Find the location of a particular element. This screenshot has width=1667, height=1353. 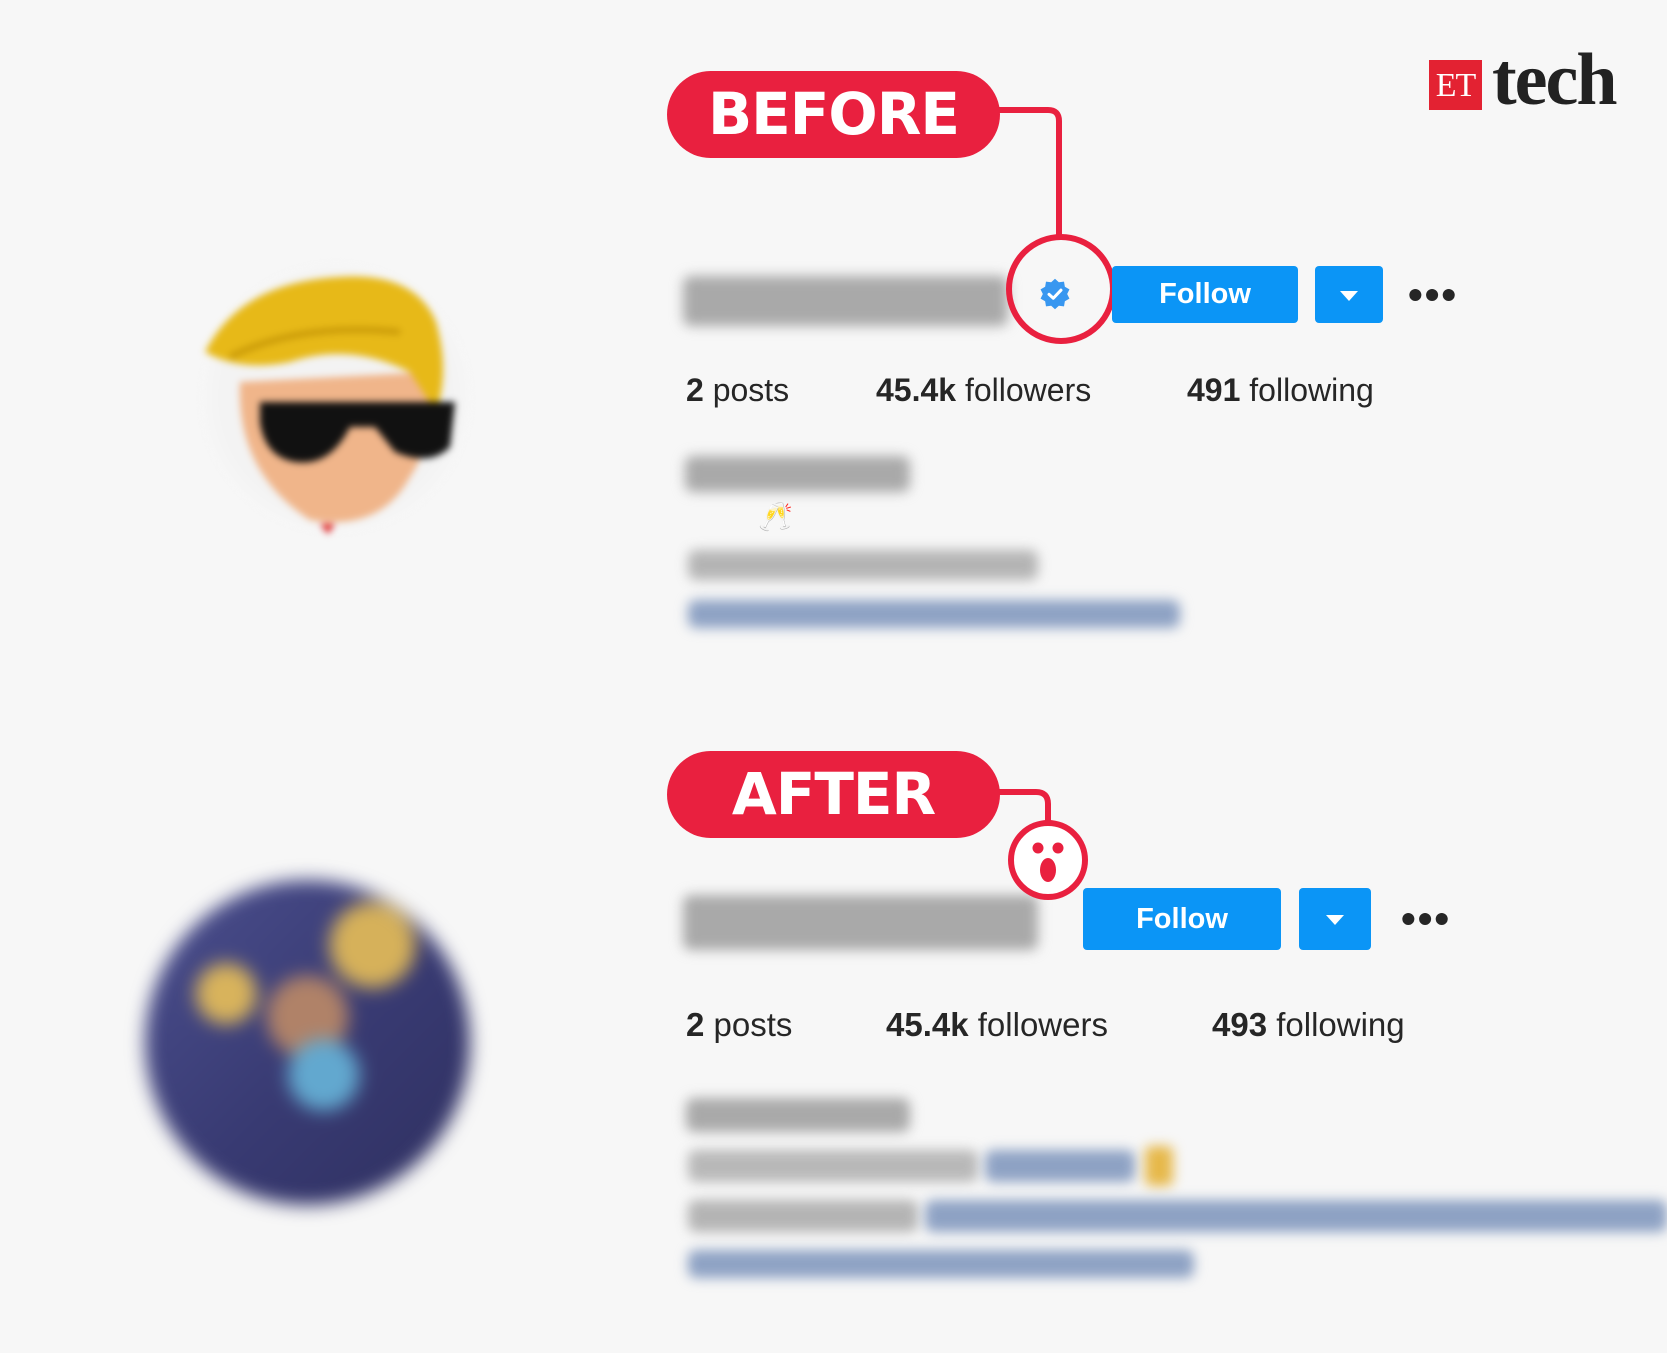

before-profile-avatar is located at coordinates (336, 398).